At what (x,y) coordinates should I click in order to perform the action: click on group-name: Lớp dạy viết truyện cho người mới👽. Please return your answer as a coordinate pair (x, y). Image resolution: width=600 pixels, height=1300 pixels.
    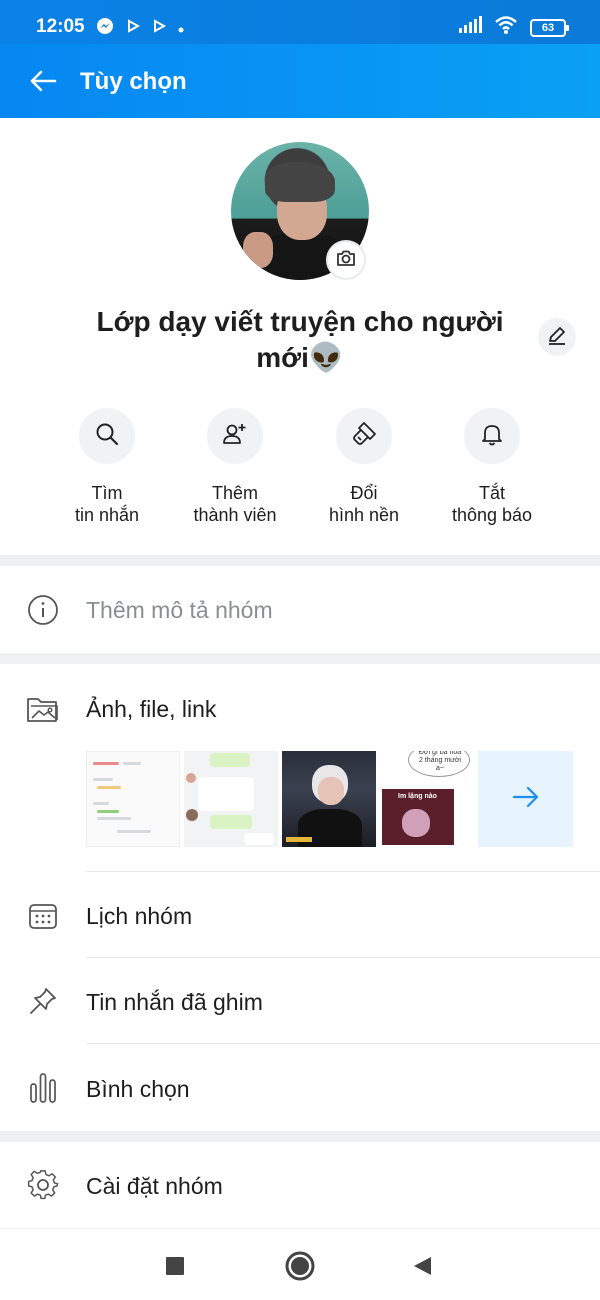
    Looking at the image, I should click on (300, 339).